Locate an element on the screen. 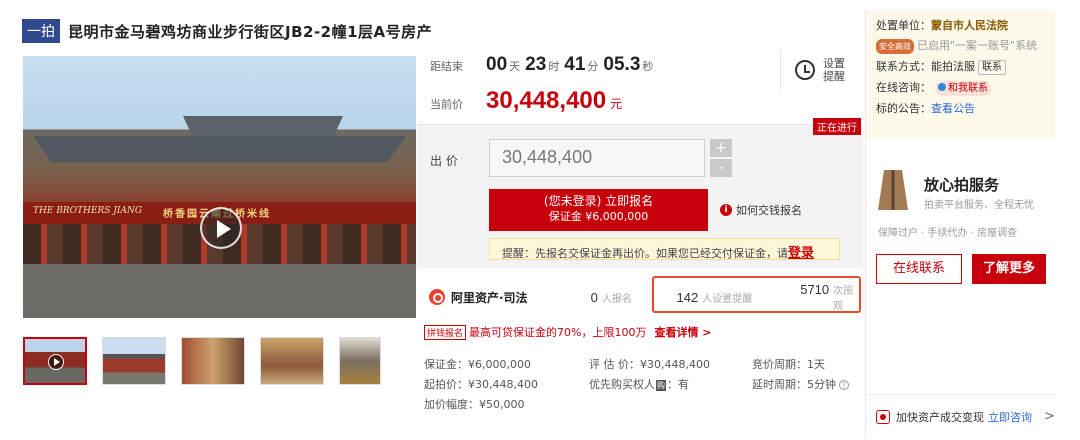  current-price-value: 30,448,400 is located at coordinates (546, 100).